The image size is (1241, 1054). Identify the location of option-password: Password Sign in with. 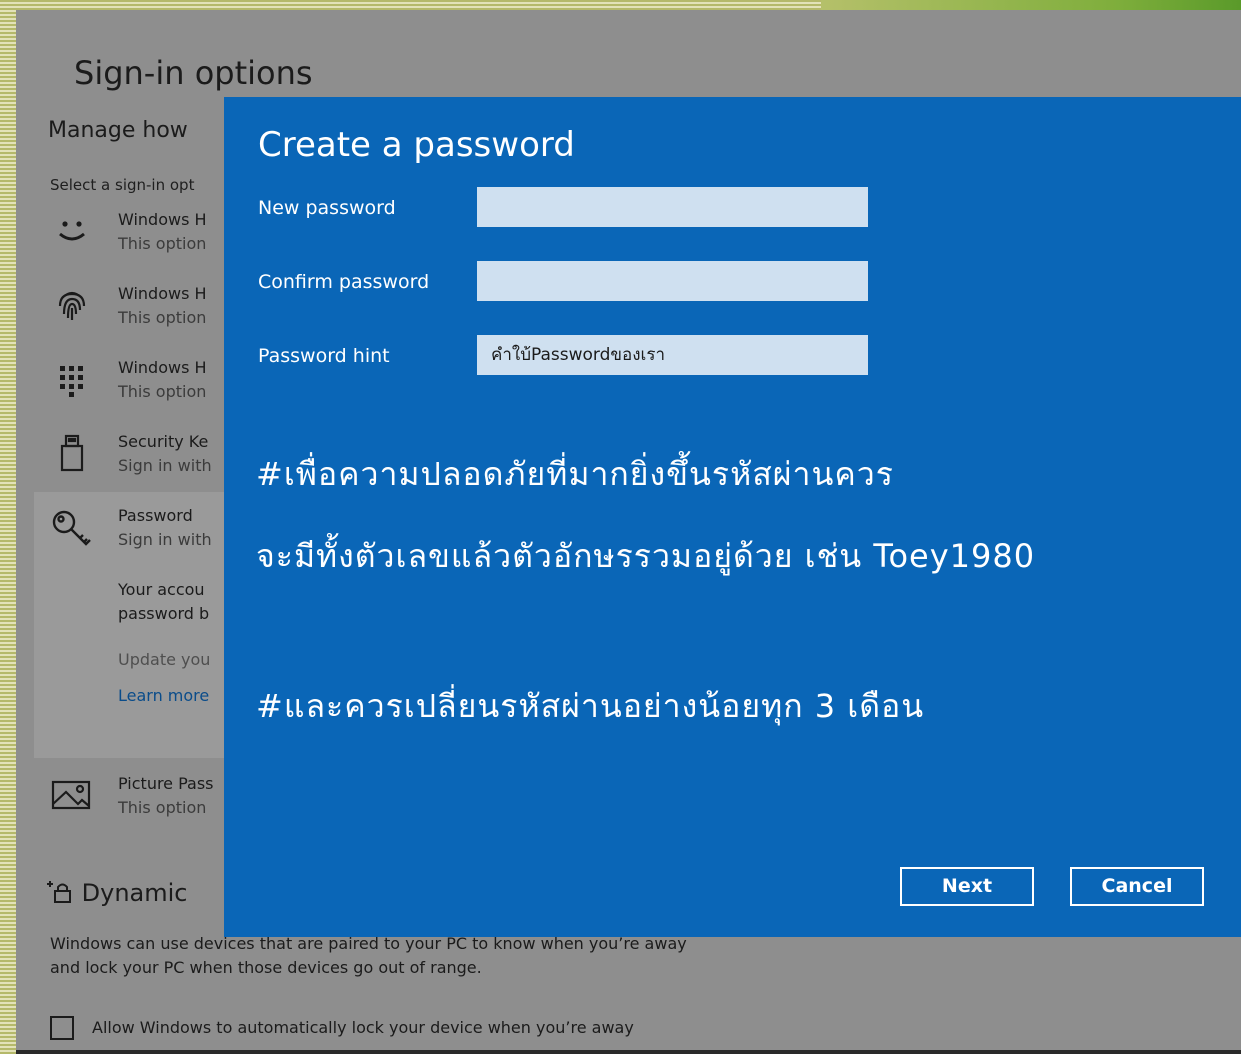
(150, 536).